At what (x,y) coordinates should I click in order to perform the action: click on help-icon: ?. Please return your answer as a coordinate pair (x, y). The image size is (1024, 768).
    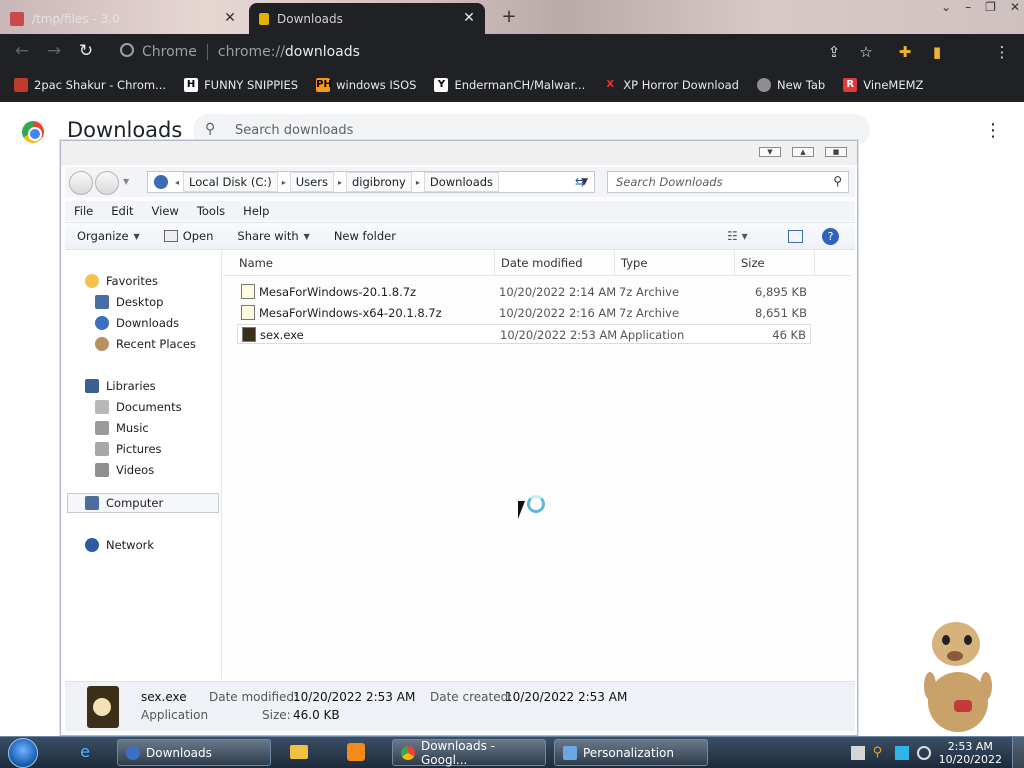
    Looking at the image, I should click on (830, 236).